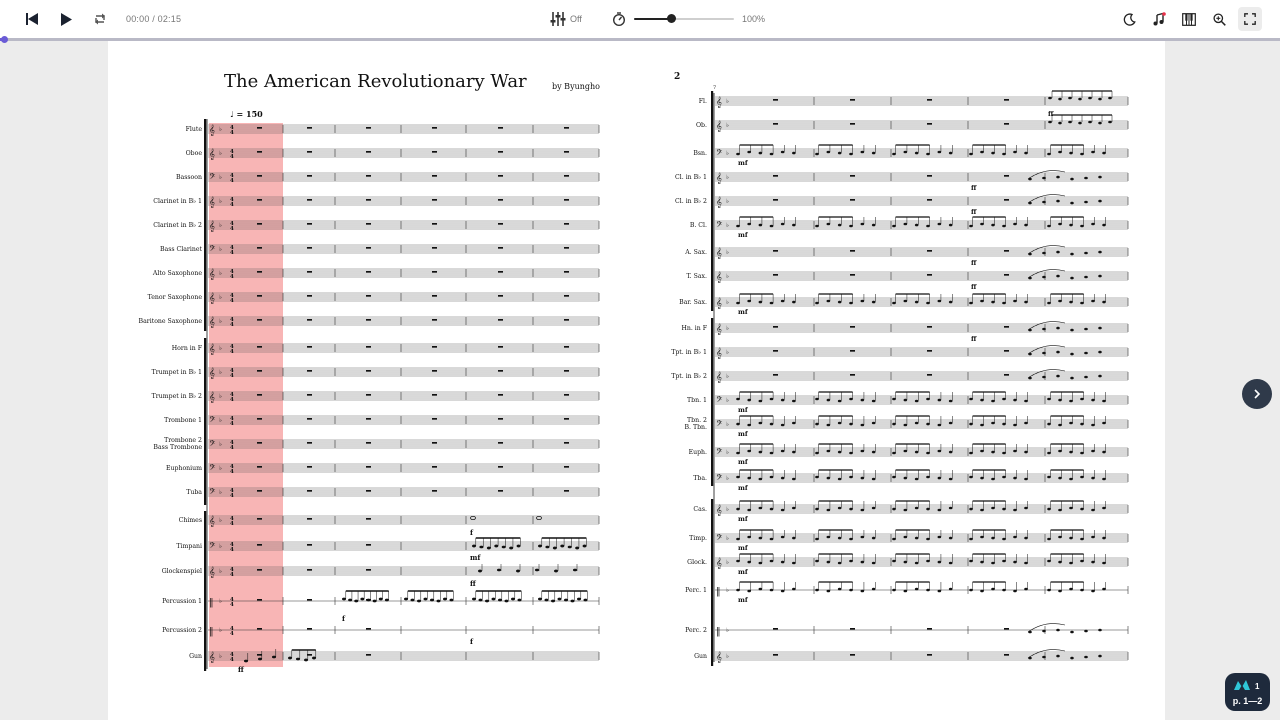  I want to click on next-page-button, so click(1257, 394).